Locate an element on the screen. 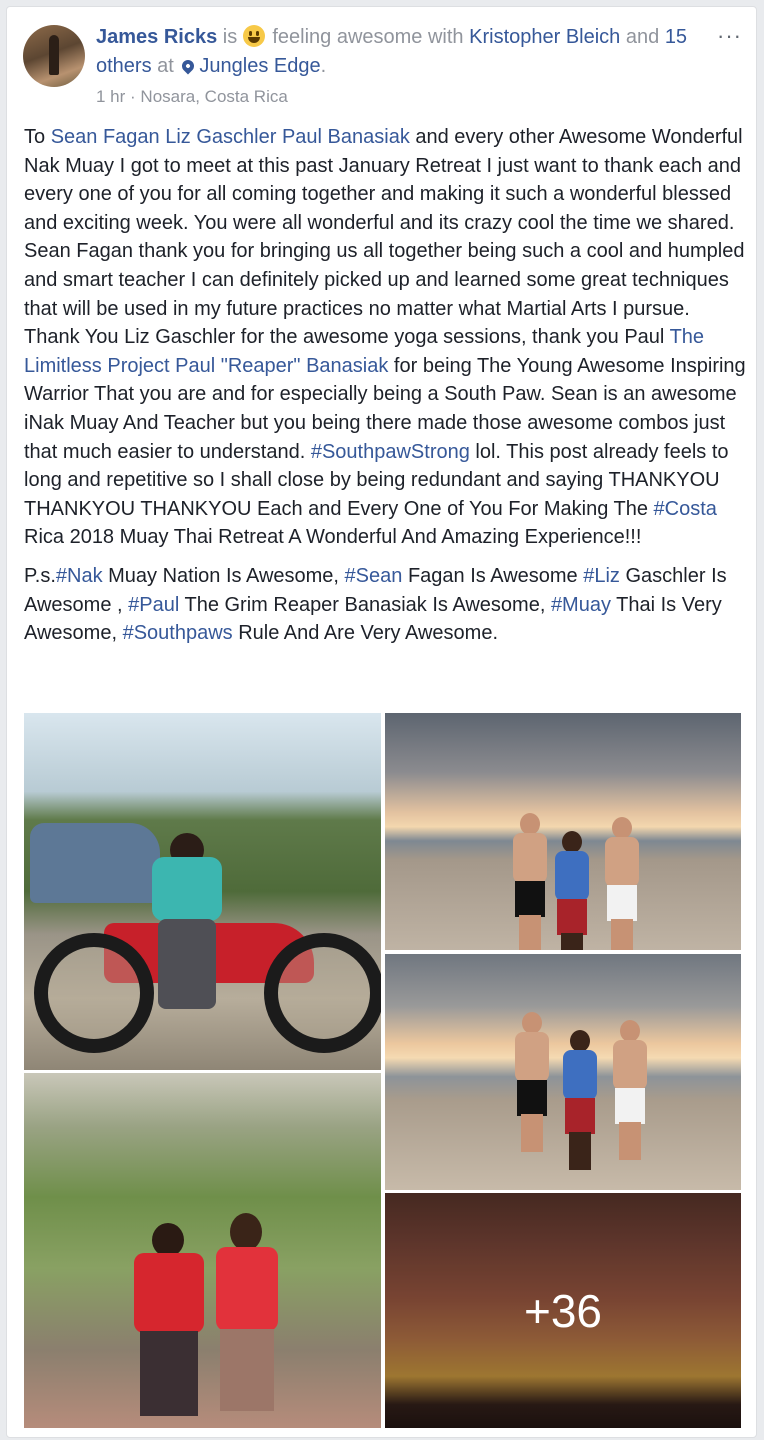  photo-motorbike is located at coordinates (202, 891).